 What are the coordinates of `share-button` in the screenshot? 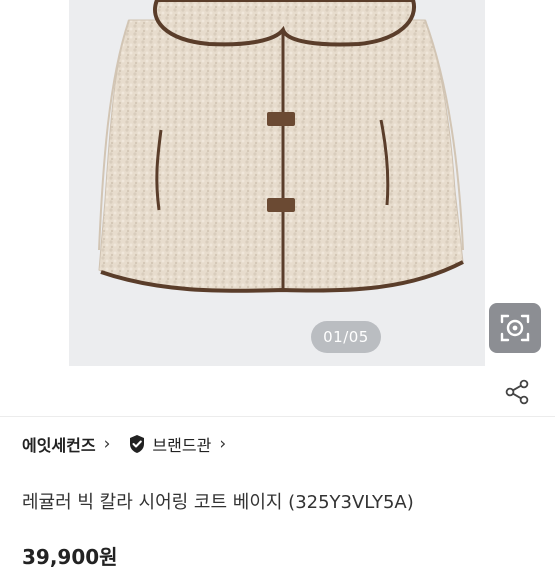 It's located at (517, 392).